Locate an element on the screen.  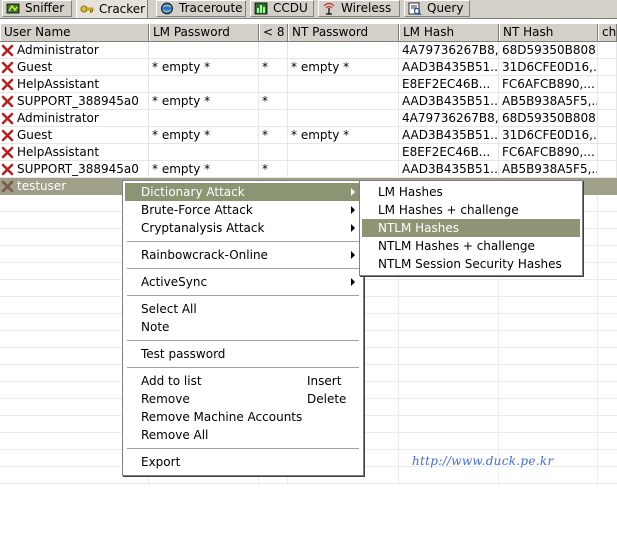
user-name: SUPPORT_388945a0 is located at coordinates (78, 169).